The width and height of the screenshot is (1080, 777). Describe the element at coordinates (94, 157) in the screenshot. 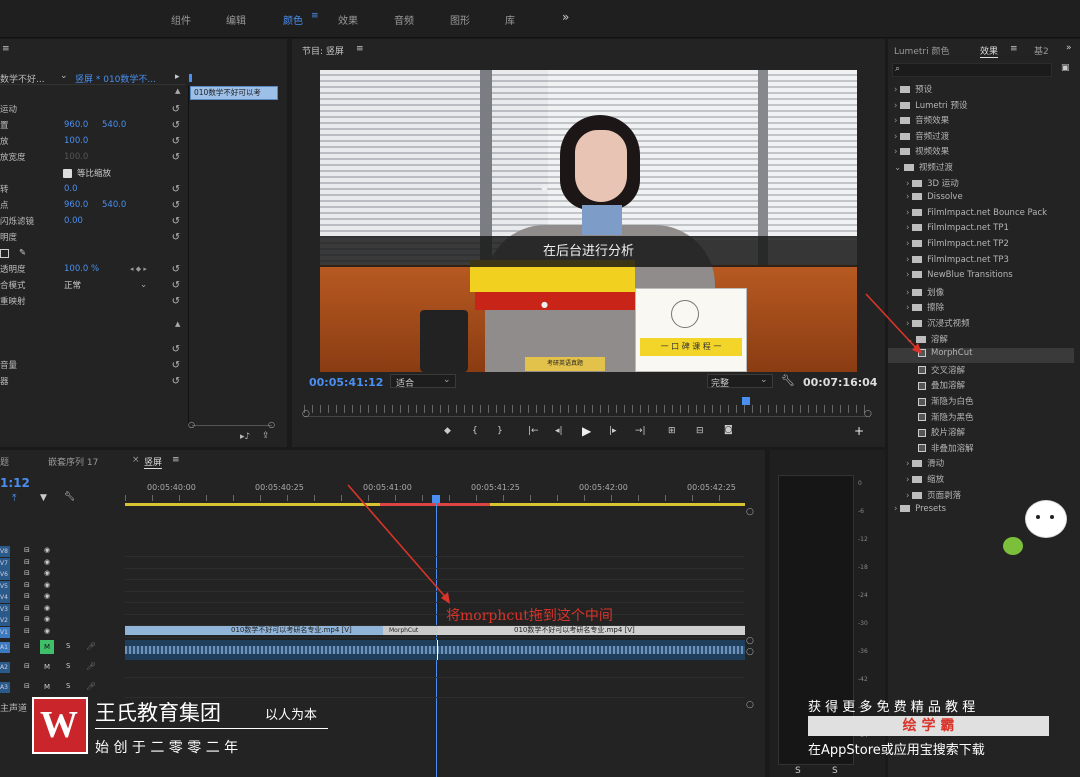

I see `effect-row: 放宽度 100.0 ↺` at that location.